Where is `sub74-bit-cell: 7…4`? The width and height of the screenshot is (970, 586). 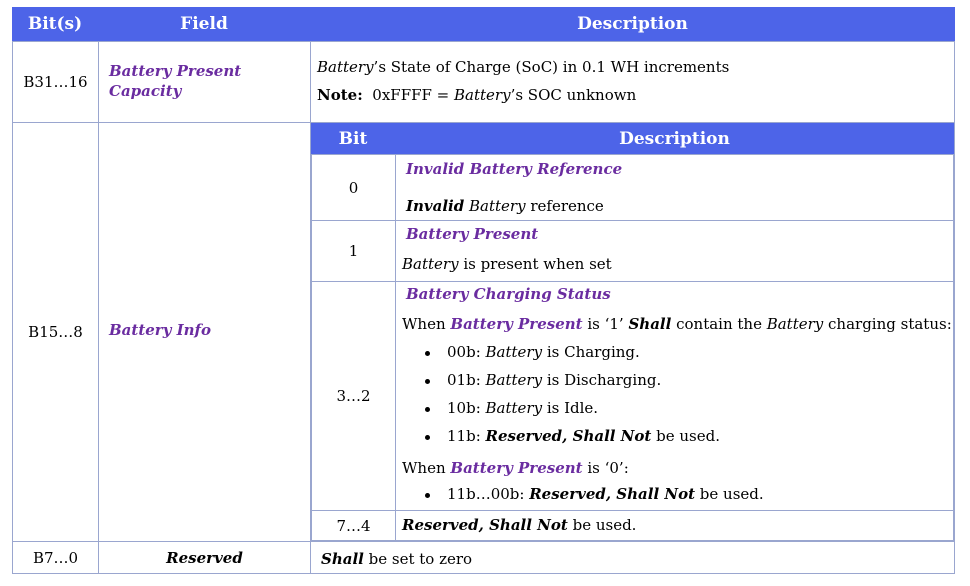
sub74-bit-cell: 7…4 is located at coordinates (353, 525).